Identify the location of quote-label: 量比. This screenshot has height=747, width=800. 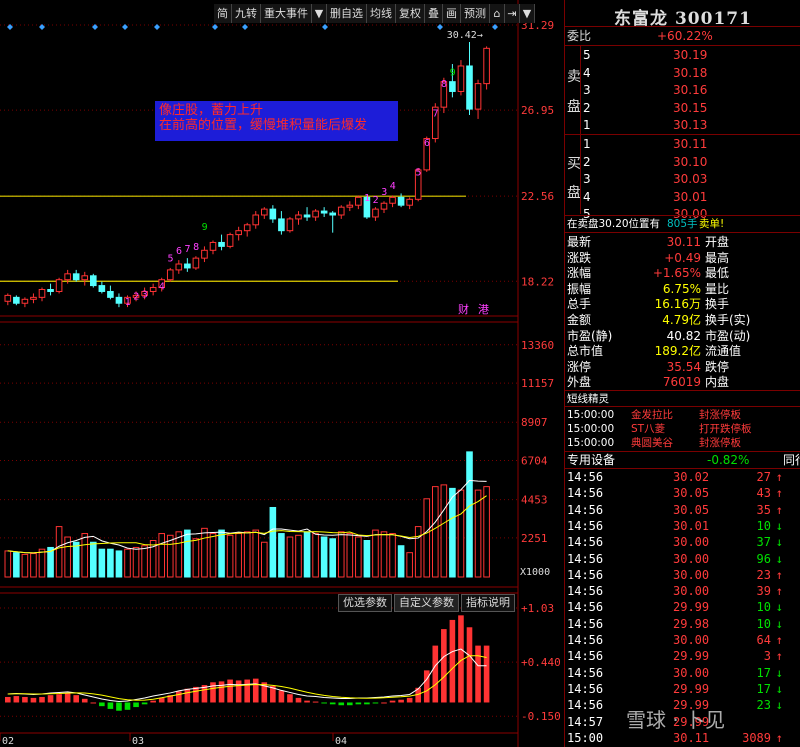
(717, 288).